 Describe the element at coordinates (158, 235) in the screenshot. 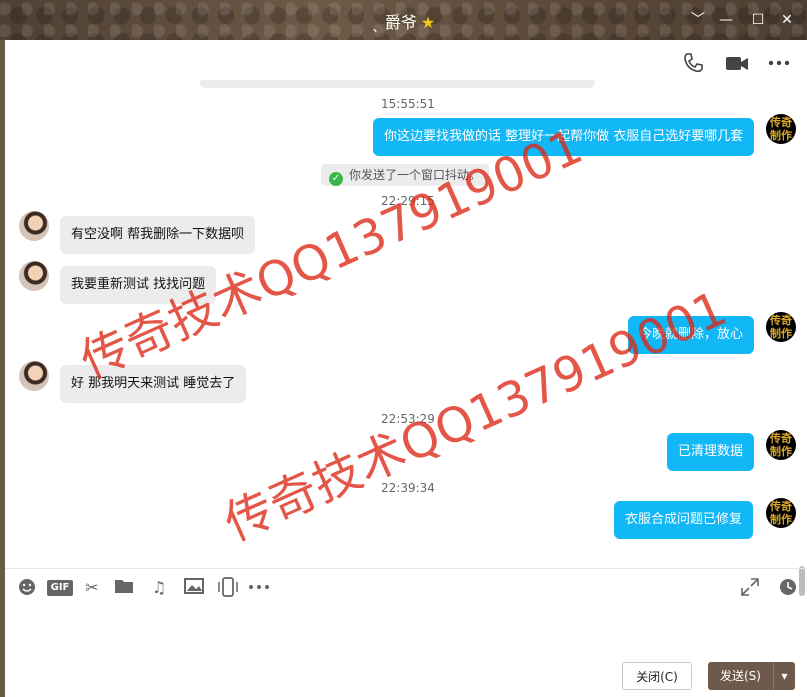

I see `message-bubble: 有空没啊 帮我删除一下数据呗` at that location.